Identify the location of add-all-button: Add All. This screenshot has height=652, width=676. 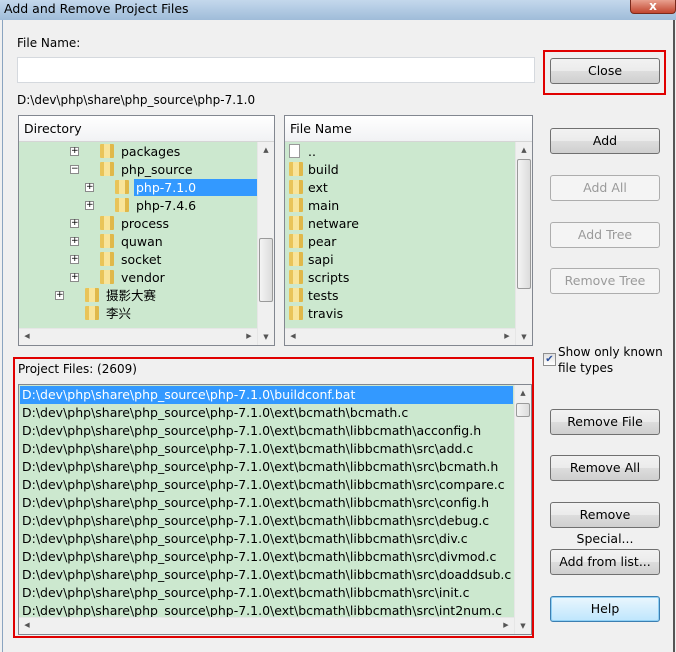
(605, 188).